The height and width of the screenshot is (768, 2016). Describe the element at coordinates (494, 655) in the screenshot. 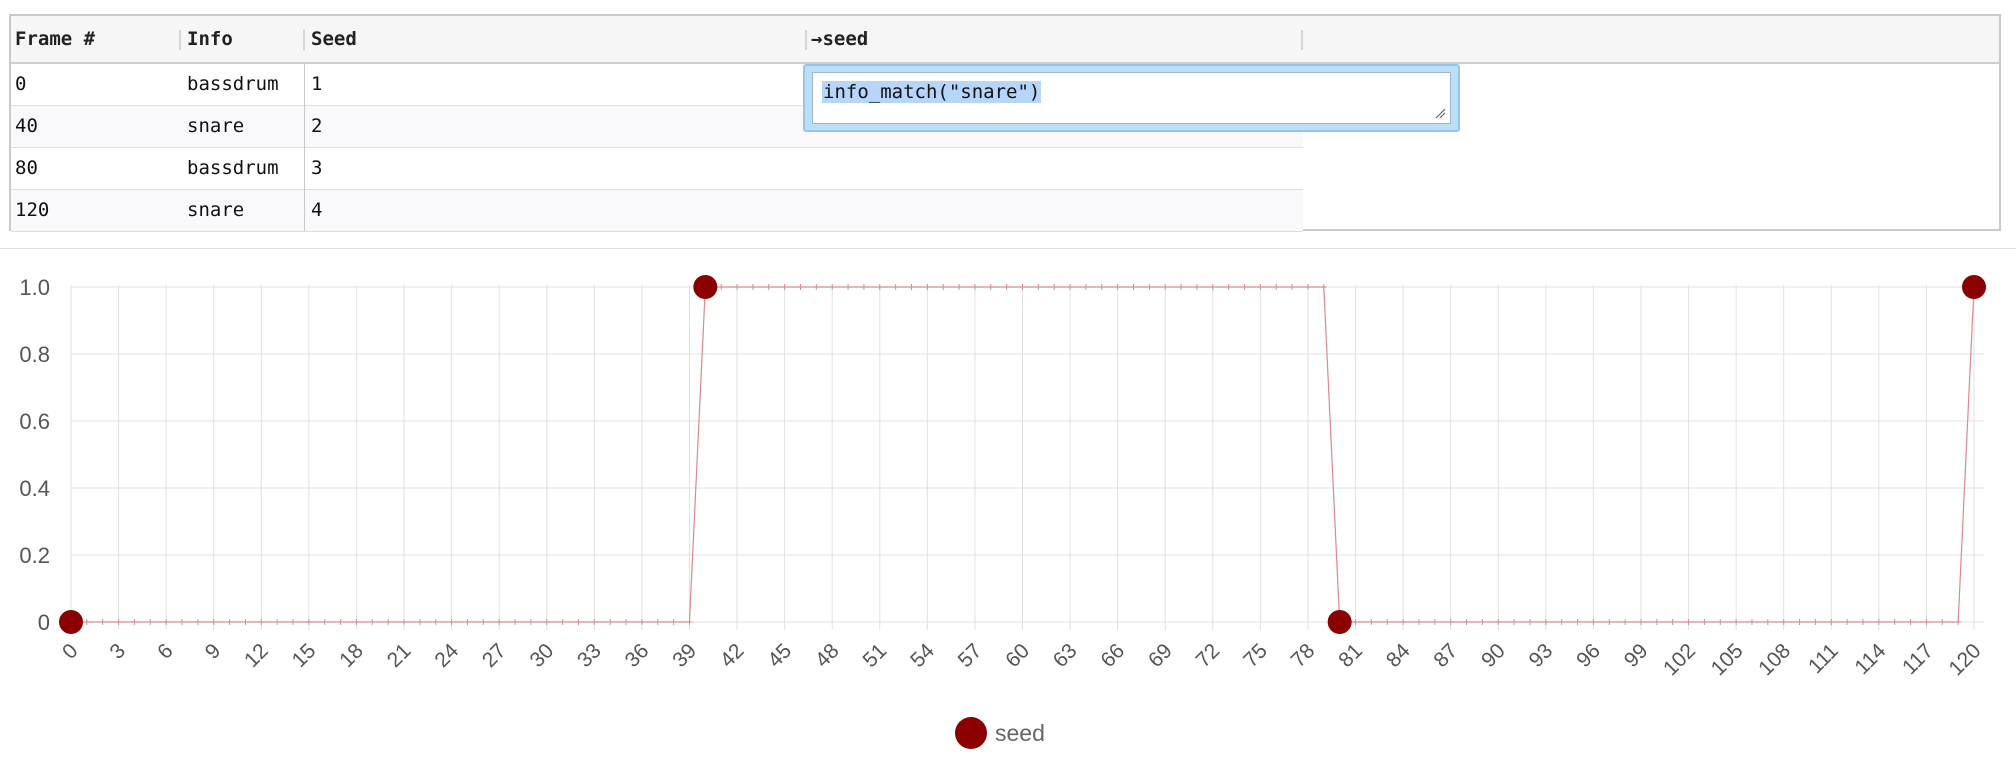

I see `x-tick-label: 27` at that location.